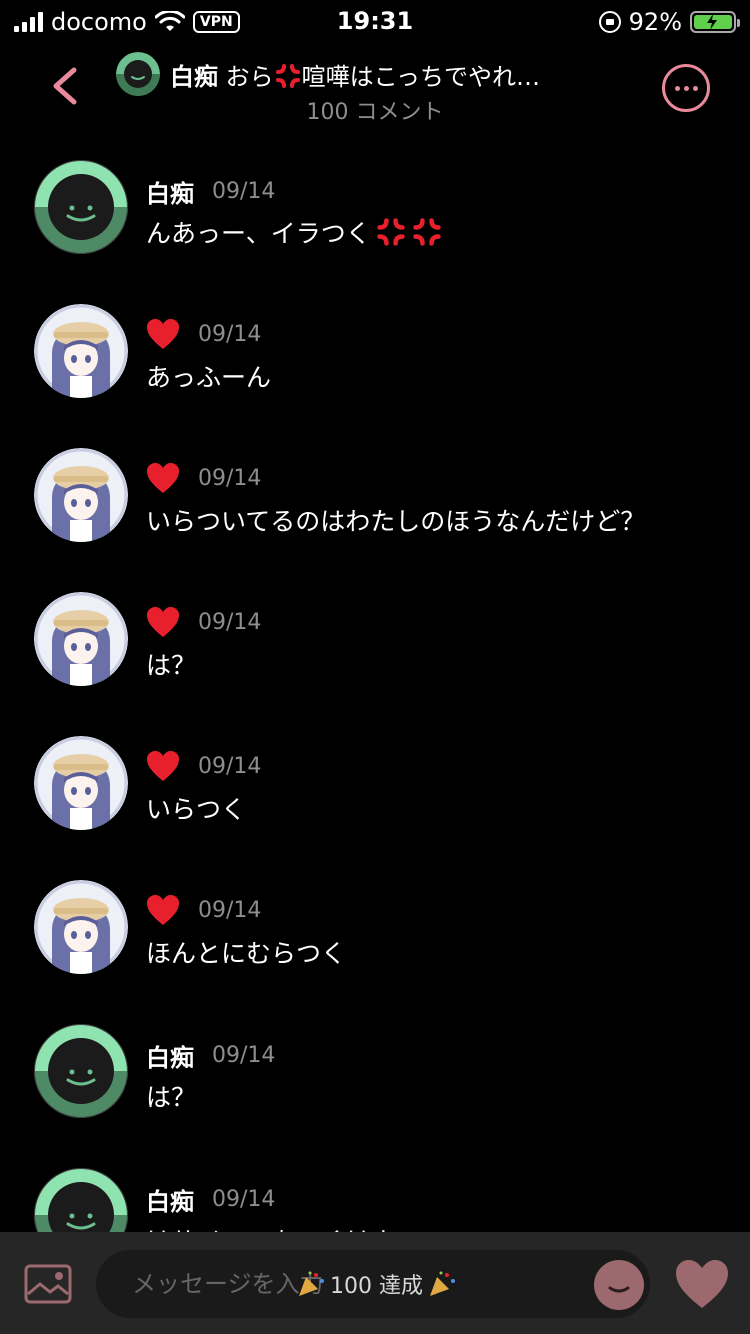 This screenshot has width=750, height=1334. I want to click on comment-text: んあっー、イラつく, so click(294, 232).